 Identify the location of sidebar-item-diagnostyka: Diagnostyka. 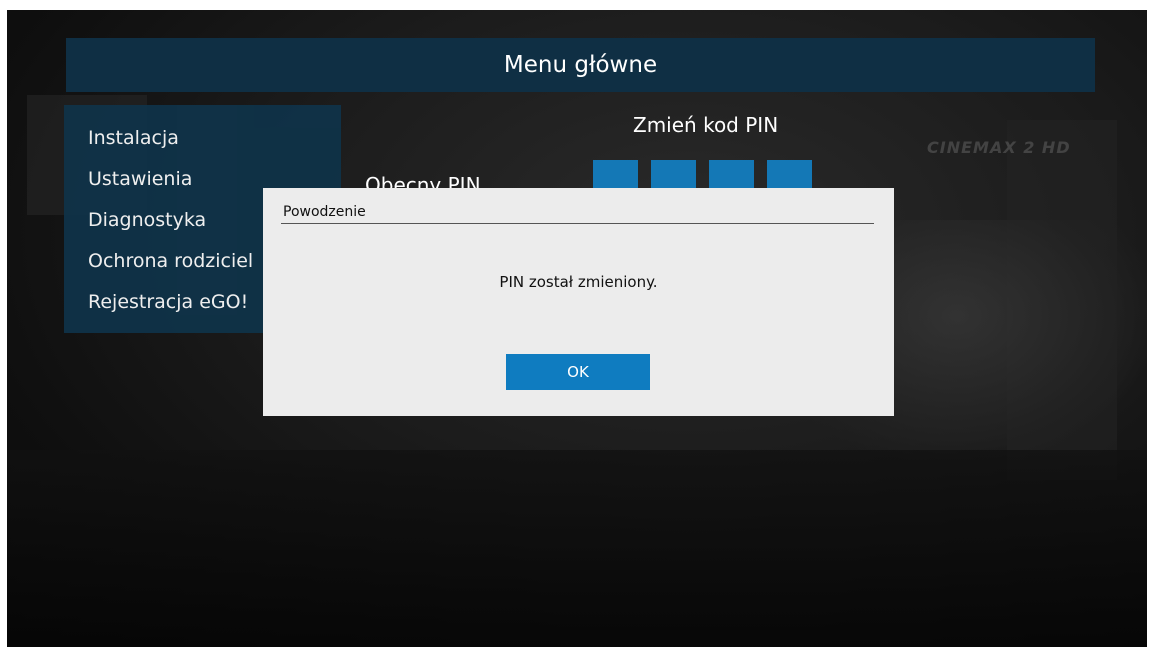
(147, 220).